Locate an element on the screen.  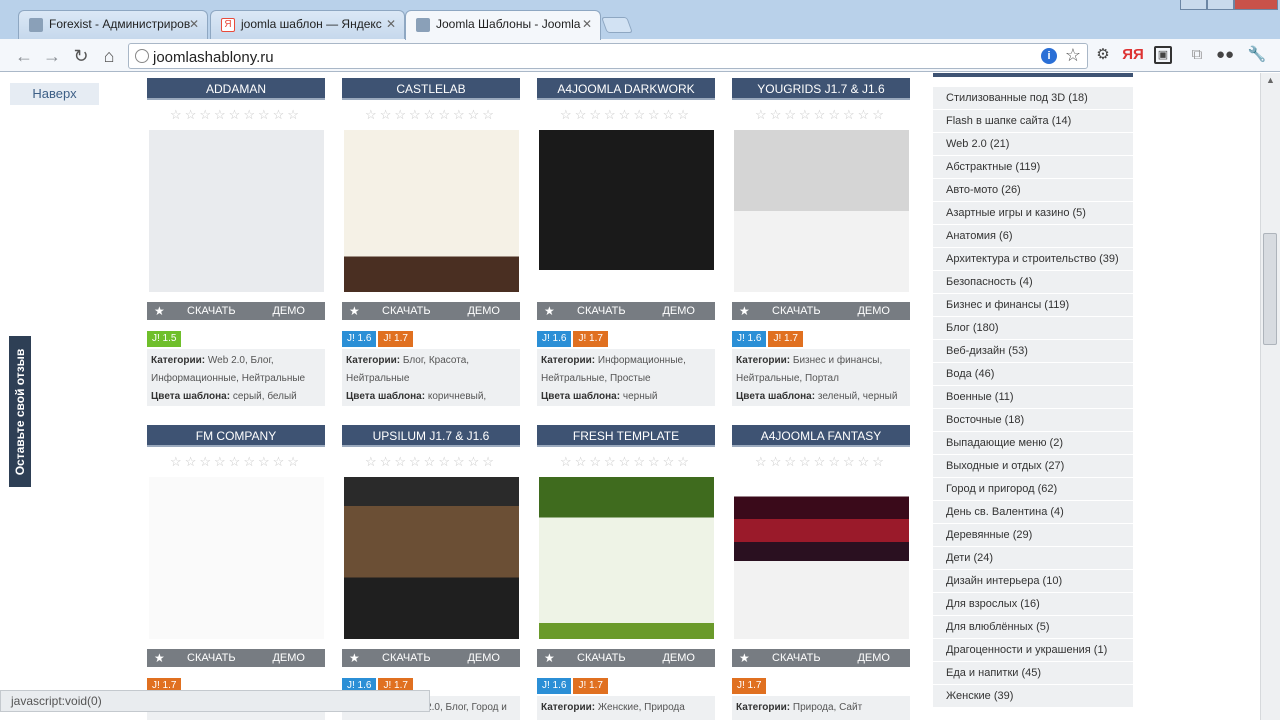
template-title: A4JOOMLA DARKWORK is located at coordinates (626, 89).